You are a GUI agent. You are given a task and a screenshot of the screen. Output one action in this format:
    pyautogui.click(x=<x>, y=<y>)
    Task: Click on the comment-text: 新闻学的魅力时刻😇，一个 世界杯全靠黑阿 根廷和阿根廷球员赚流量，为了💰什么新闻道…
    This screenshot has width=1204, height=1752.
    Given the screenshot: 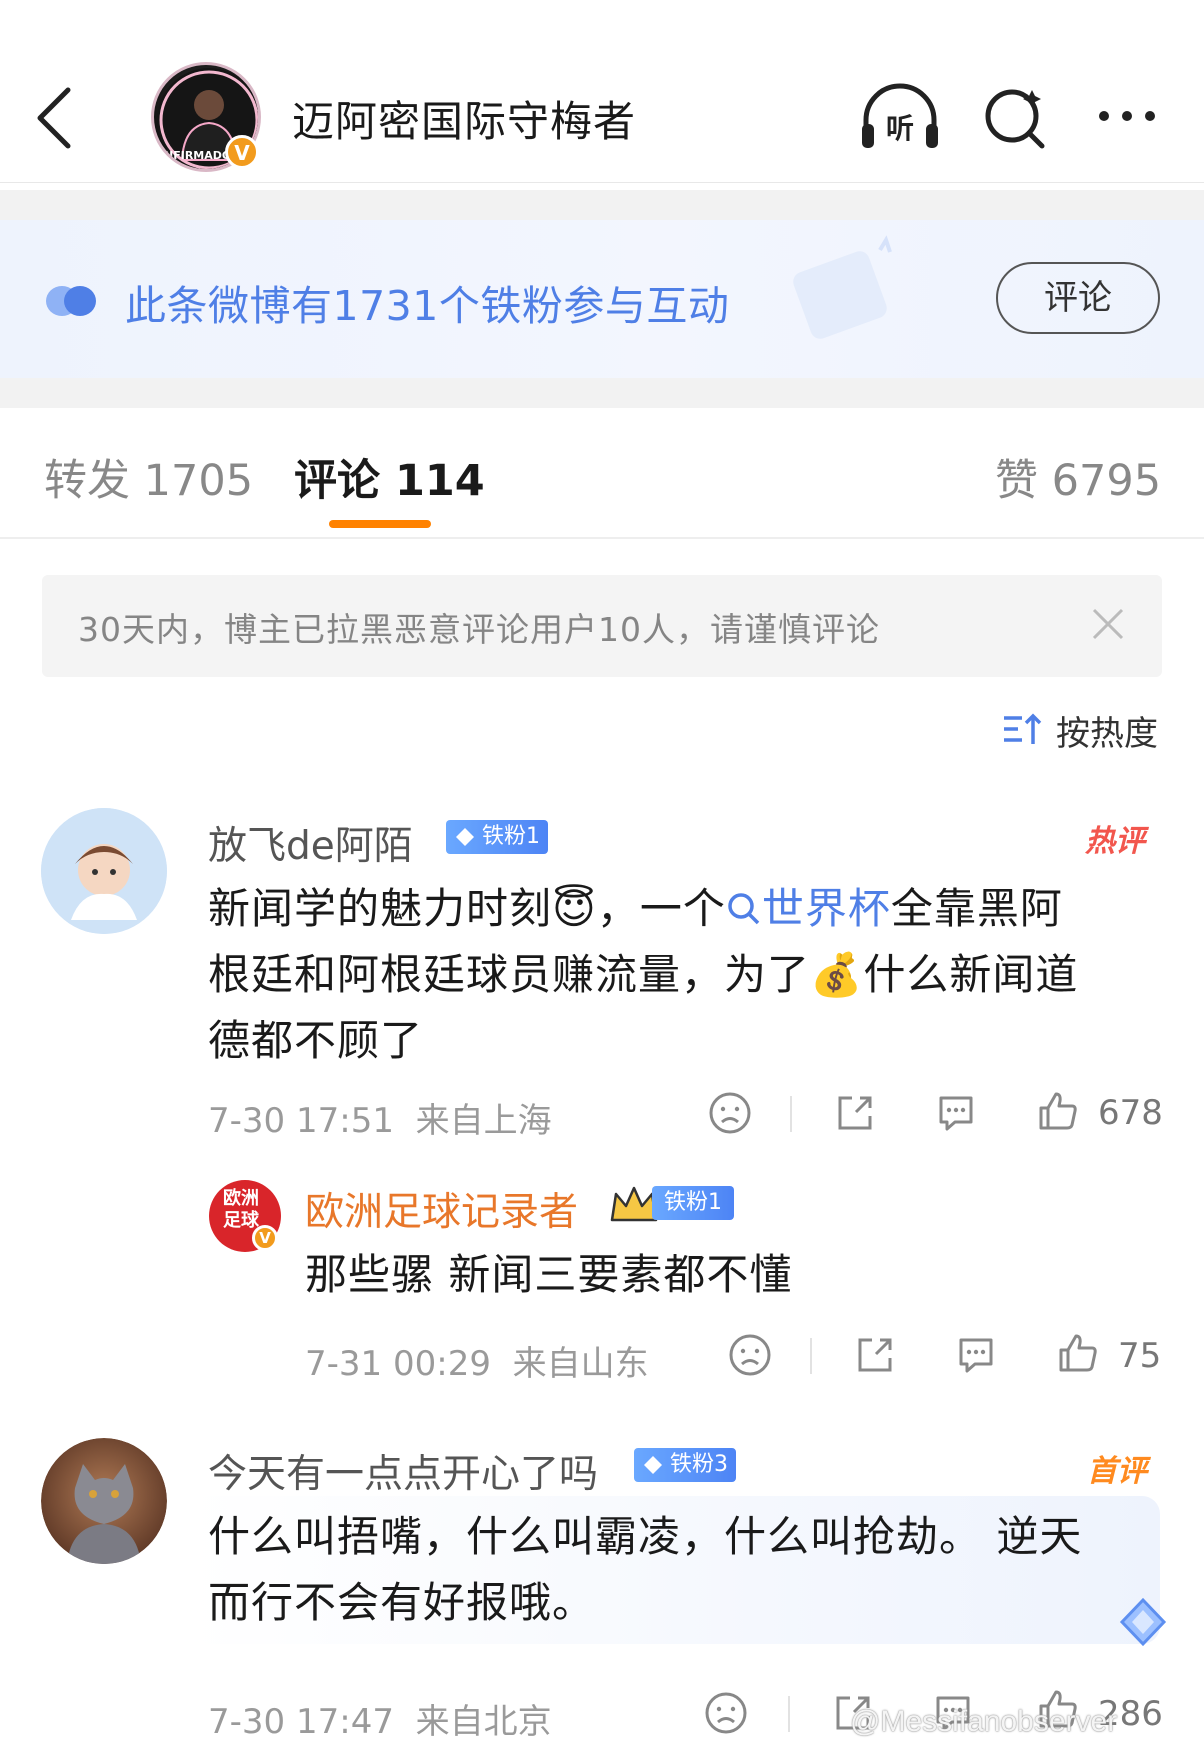 What is the action you would take?
    pyautogui.click(x=688, y=975)
    